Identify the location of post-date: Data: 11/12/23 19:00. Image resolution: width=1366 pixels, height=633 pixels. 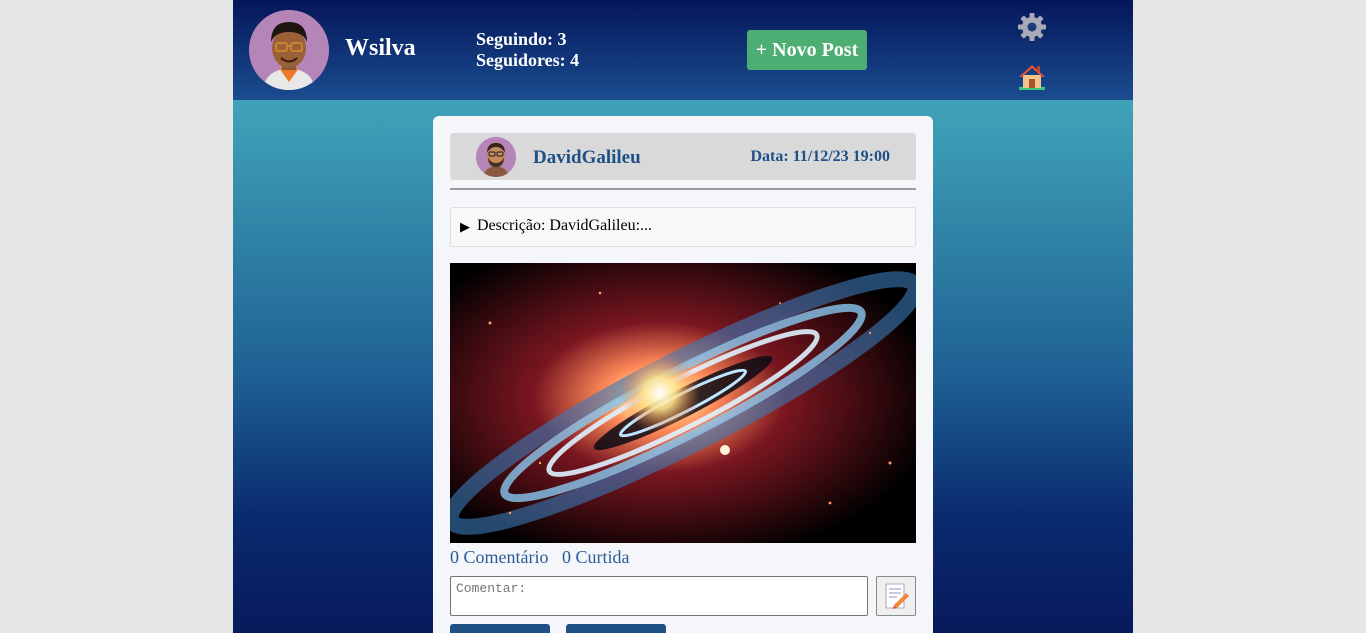
(820, 156).